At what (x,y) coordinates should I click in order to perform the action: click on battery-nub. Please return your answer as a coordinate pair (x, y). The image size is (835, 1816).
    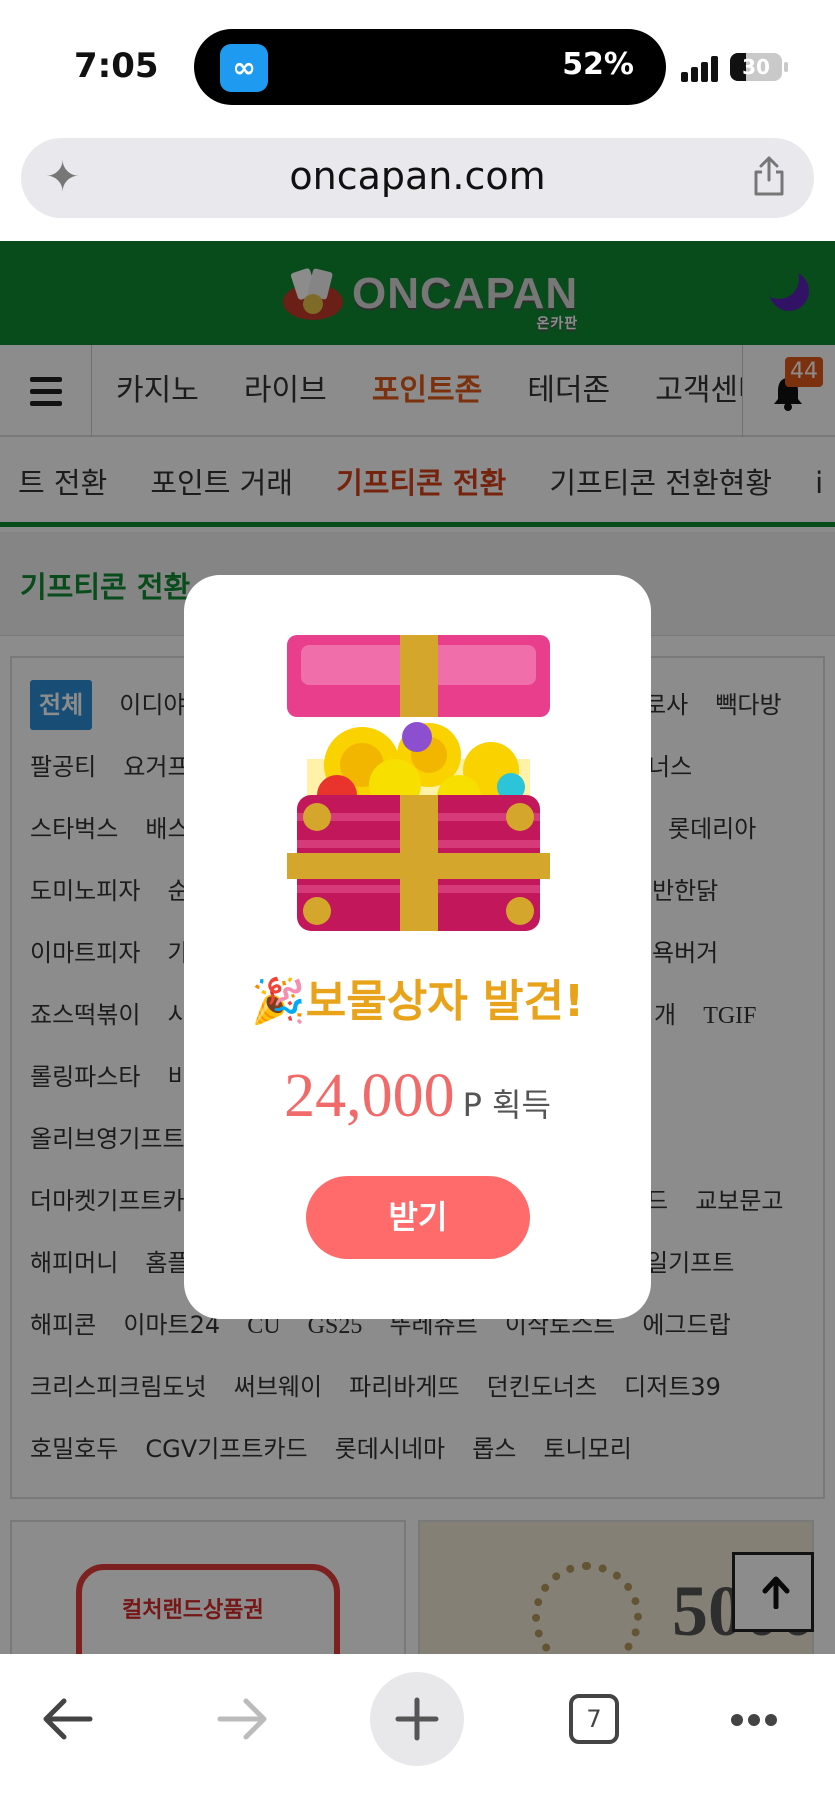
    Looking at the image, I should click on (786, 67).